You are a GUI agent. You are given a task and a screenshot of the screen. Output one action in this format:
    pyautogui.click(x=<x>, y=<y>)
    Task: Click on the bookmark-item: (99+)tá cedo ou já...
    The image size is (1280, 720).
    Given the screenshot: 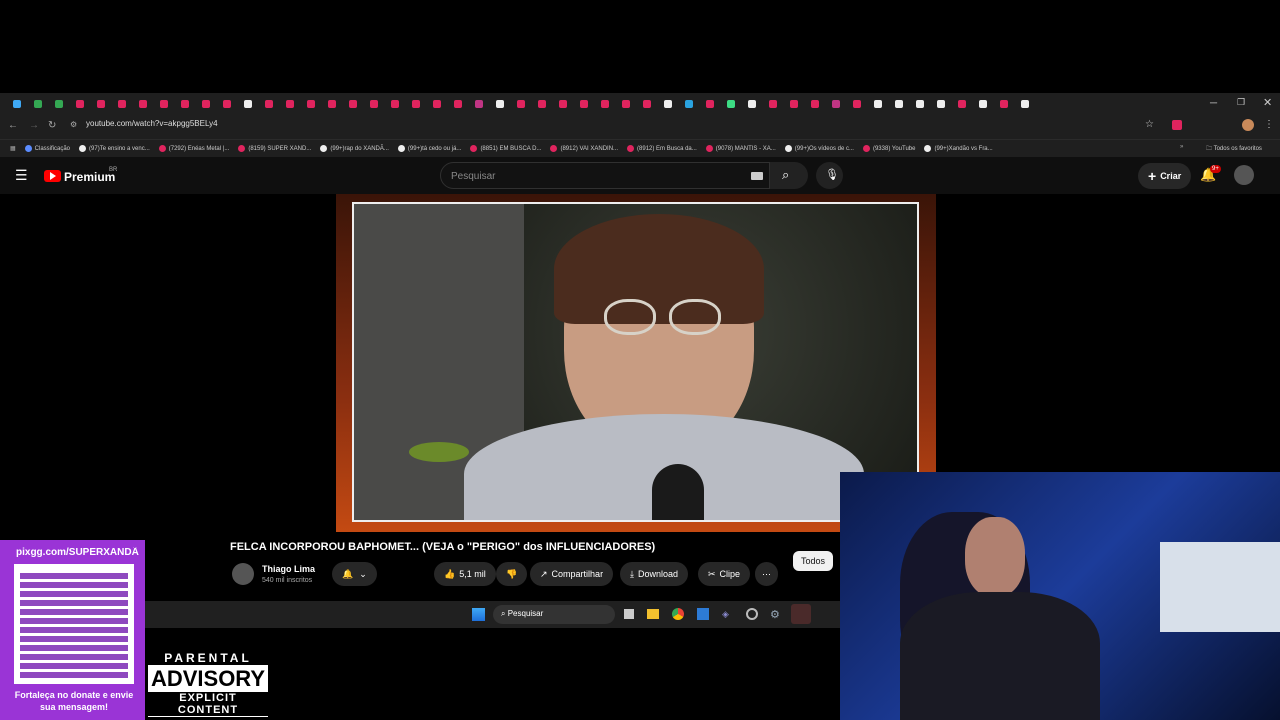 What is the action you would take?
    pyautogui.click(x=429, y=148)
    